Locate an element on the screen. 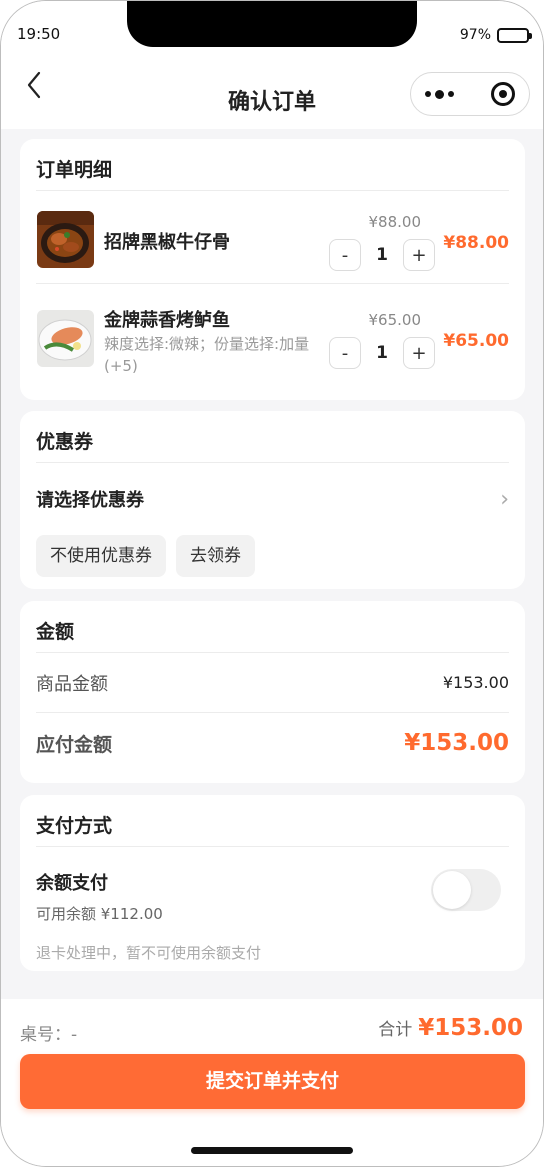  toggle-knob is located at coordinates (452, 890).